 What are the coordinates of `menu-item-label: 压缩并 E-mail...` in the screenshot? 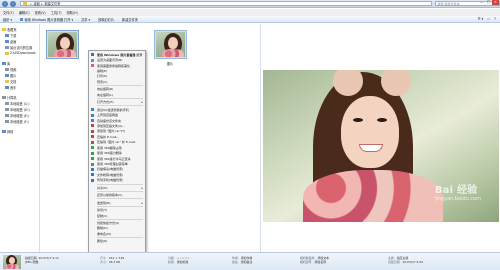 It's located at (108, 136).